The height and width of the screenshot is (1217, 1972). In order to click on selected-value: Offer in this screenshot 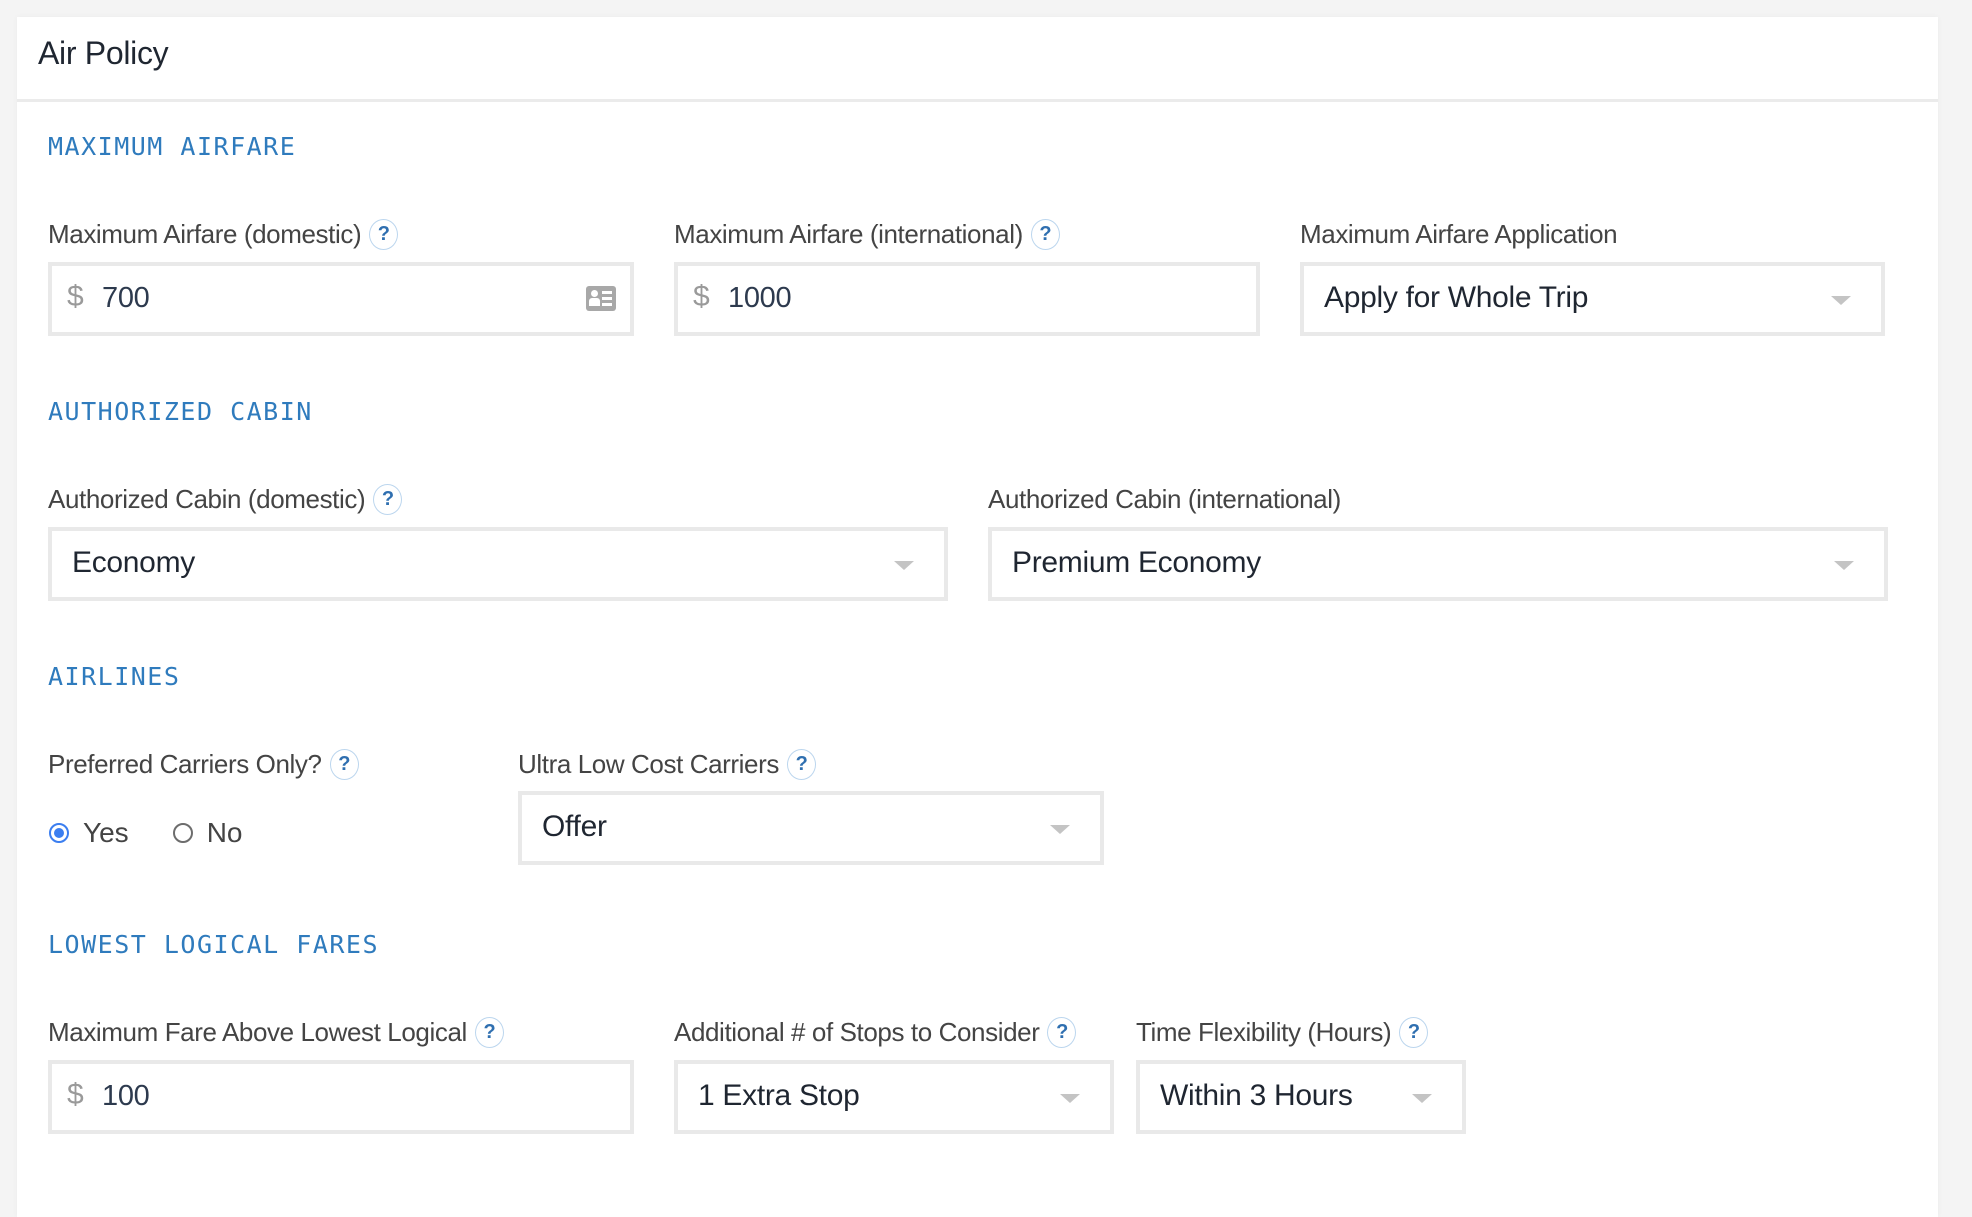, I will do `click(574, 826)`.